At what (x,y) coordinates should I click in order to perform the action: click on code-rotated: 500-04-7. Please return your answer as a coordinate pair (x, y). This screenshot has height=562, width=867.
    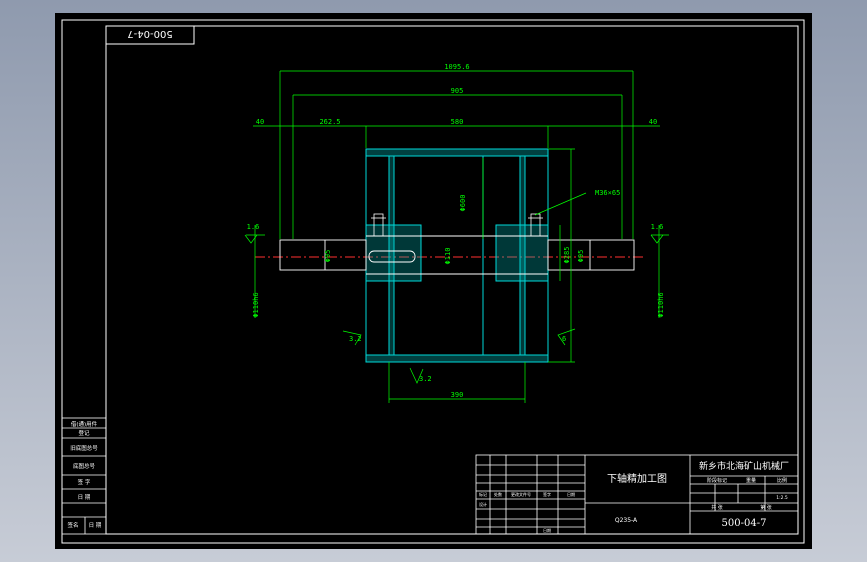
    Looking at the image, I should click on (149, 33).